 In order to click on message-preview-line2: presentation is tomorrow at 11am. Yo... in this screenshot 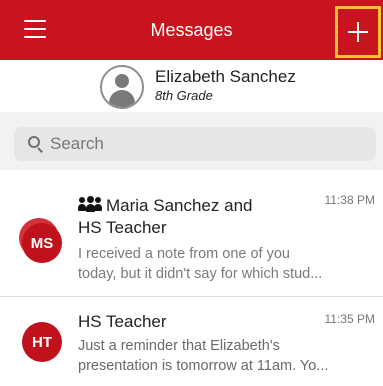, I will do `click(203, 366)`.